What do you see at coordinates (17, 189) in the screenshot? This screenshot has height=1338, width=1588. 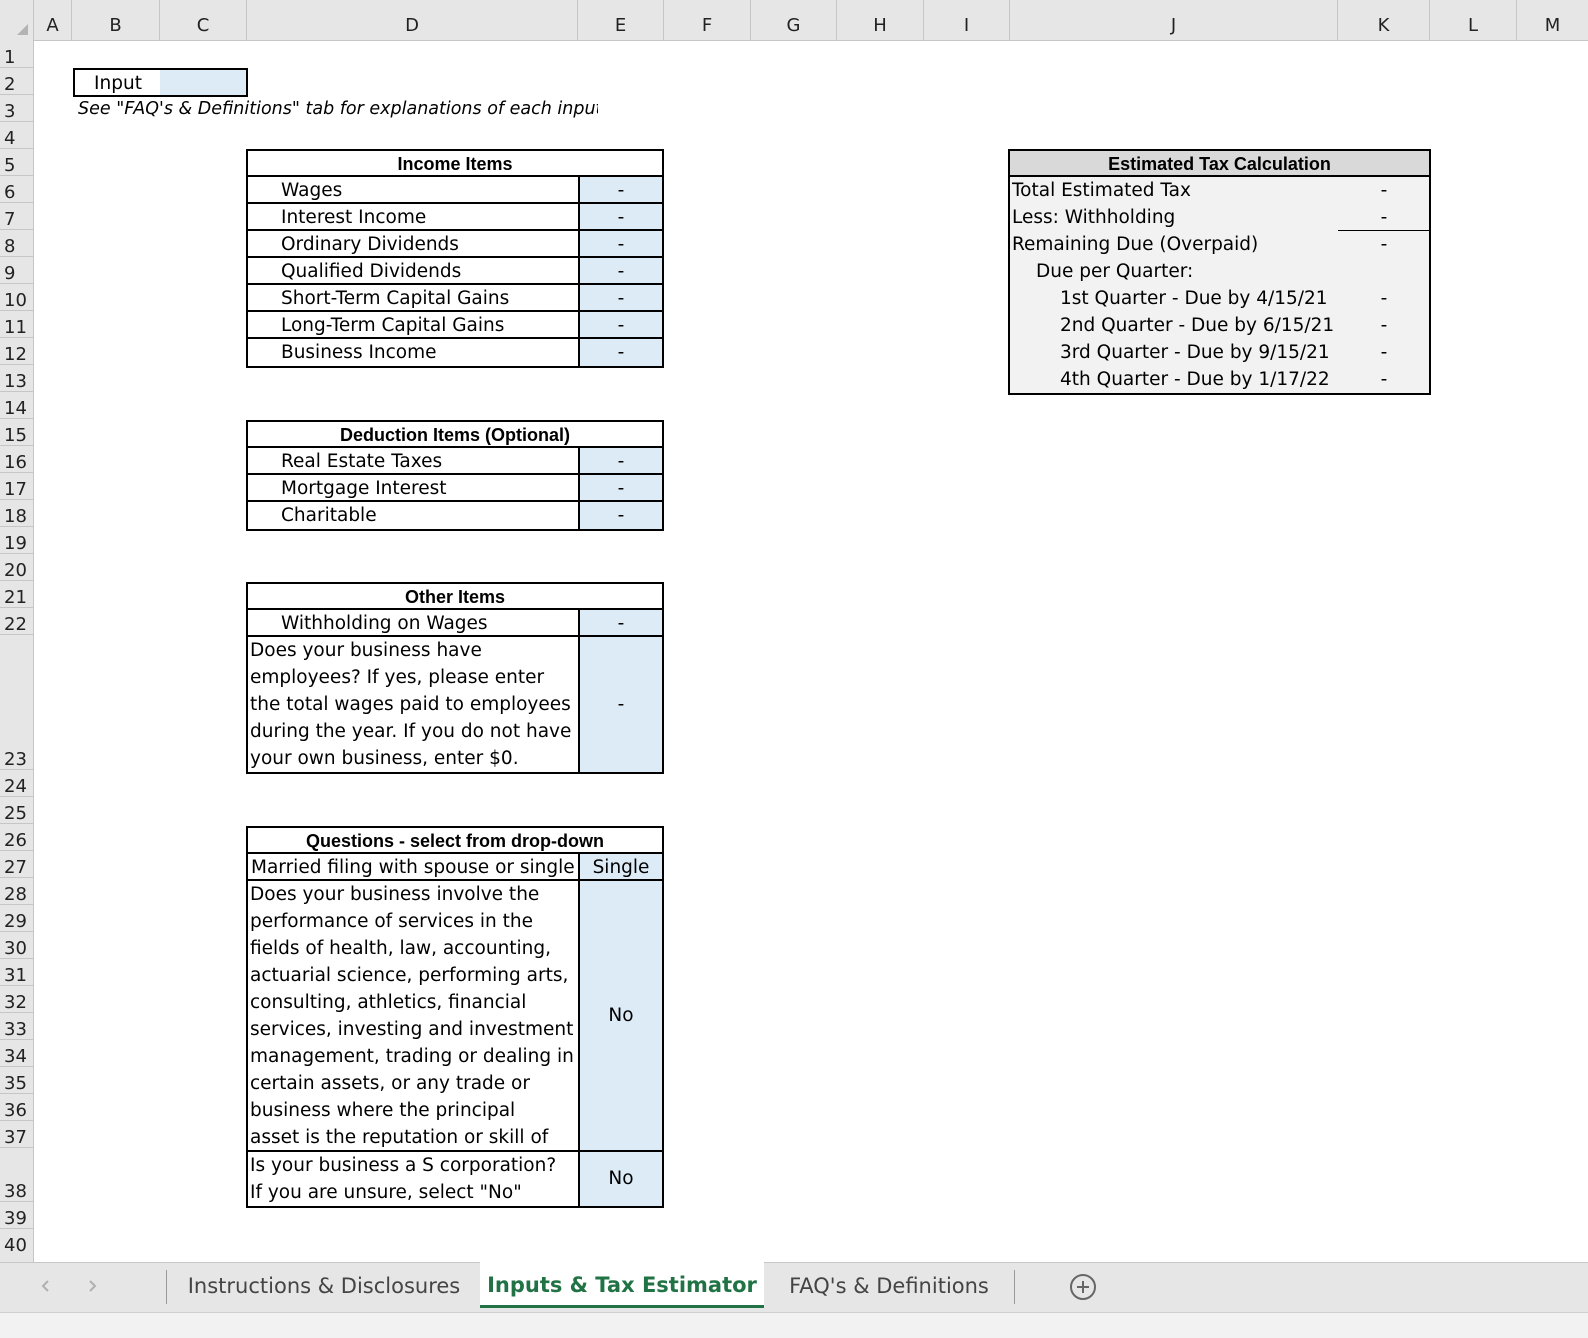 I see `row-header: 6` at bounding box center [17, 189].